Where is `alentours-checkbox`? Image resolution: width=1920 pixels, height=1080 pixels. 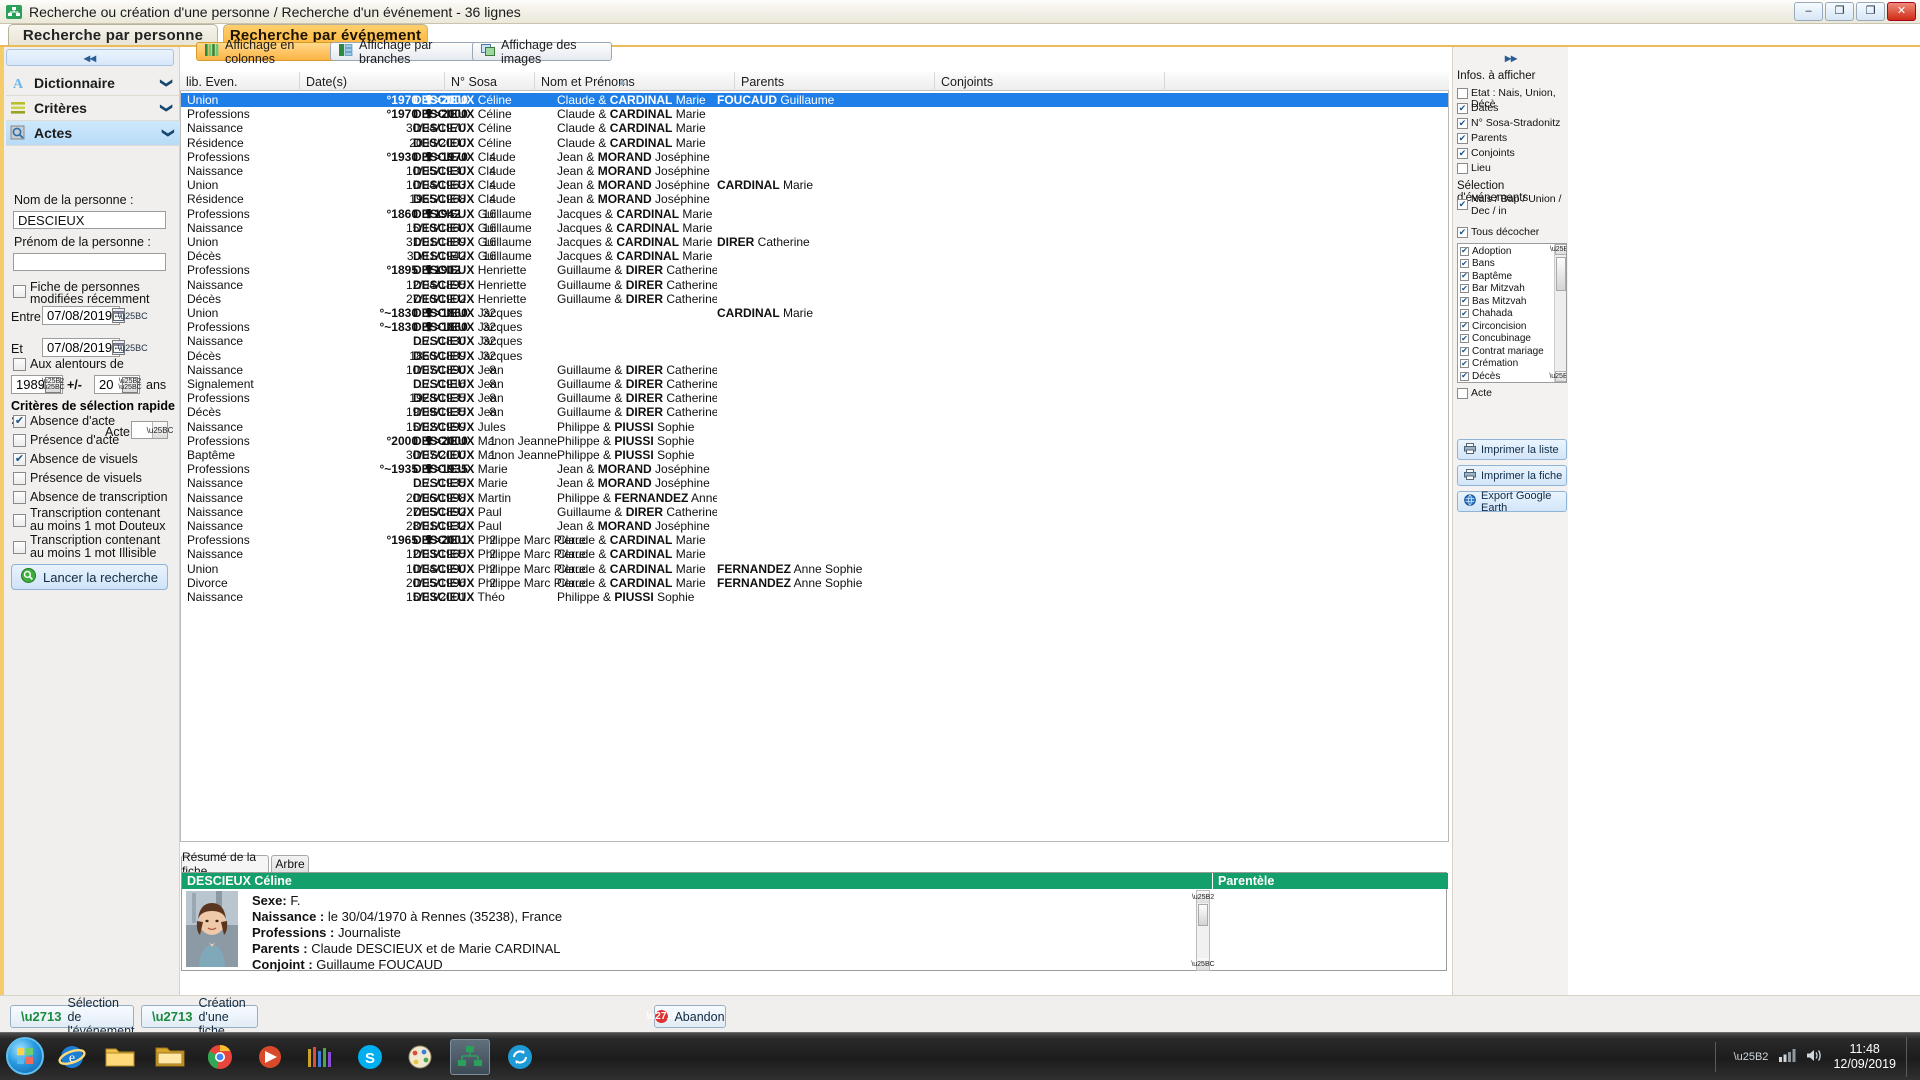 alentours-checkbox is located at coordinates (19, 364).